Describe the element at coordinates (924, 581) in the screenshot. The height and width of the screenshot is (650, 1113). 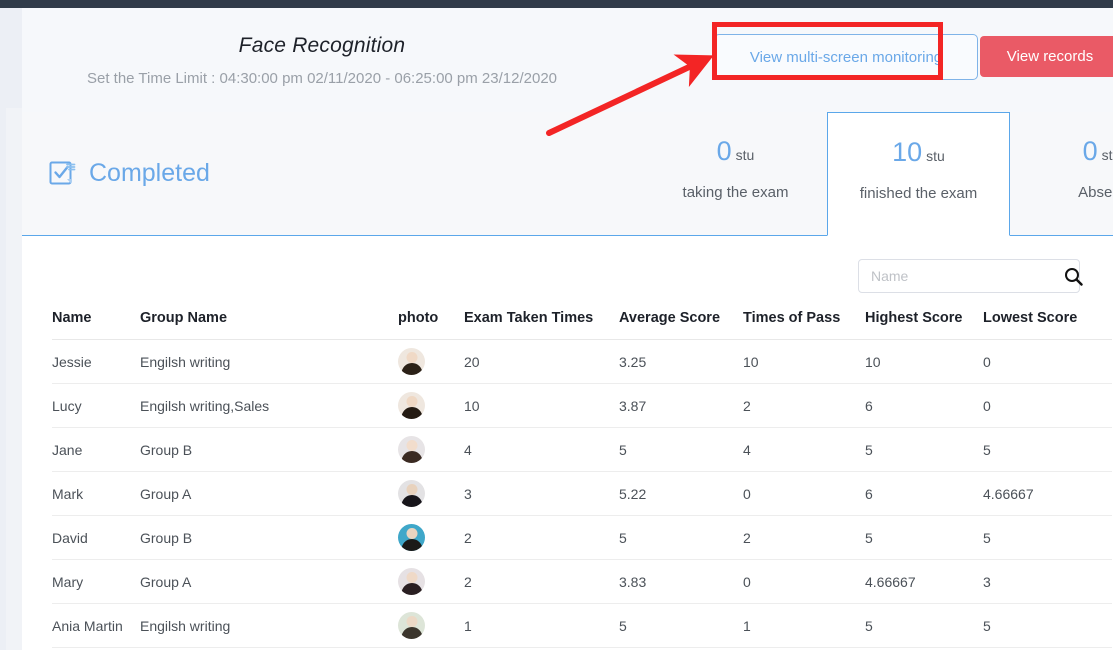
I see `cell-highest: 4.66667` at that location.